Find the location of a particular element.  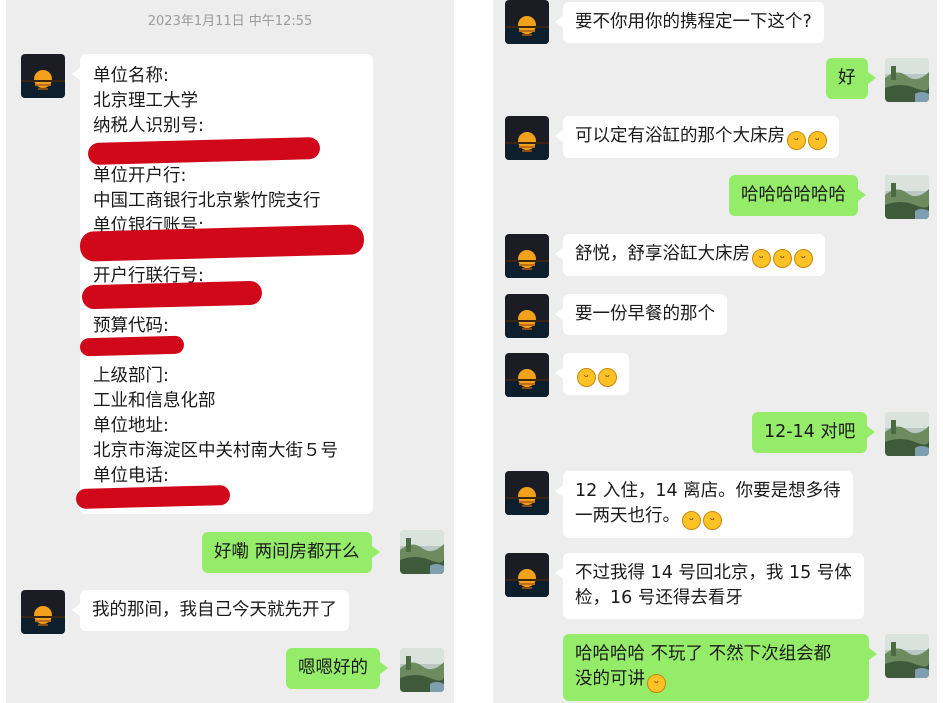

received-emoji-message: ᵕᵕ is located at coordinates (592, 374).